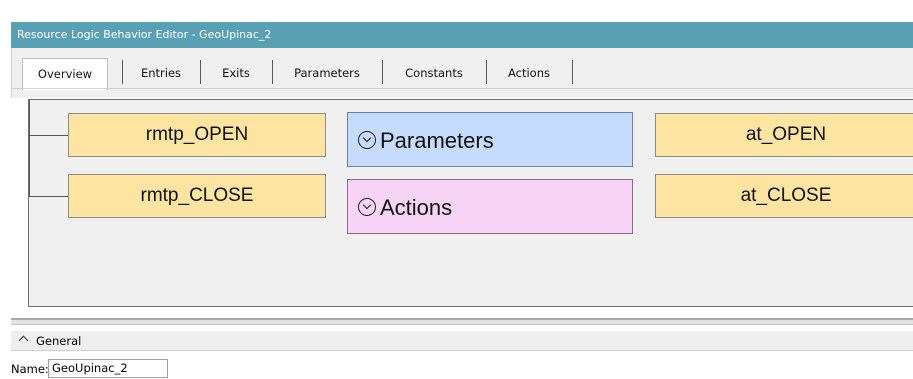 The image size is (913, 379). Describe the element at coordinates (784, 135) in the screenshot. I see `exit-node-at-open: at_OPEN` at that location.